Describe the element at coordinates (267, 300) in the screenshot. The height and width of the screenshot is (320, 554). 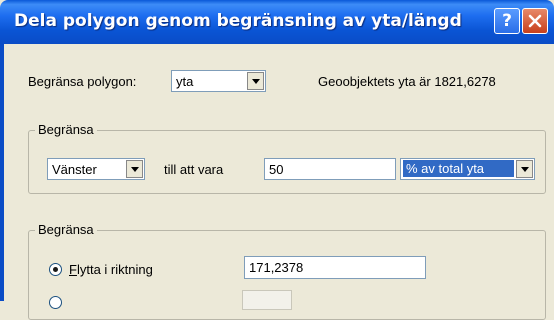
I see `disabled-spinner` at that location.